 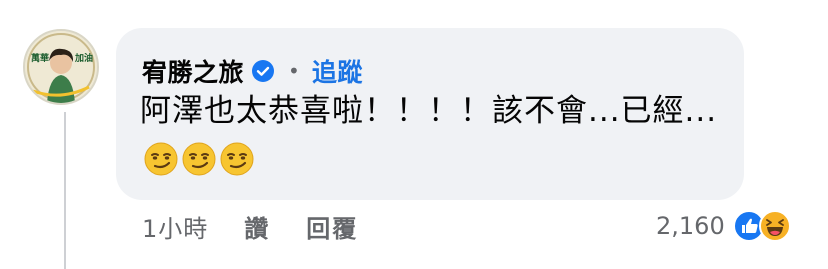 I want to click on reply-button: 回覆, so click(x=332, y=226).